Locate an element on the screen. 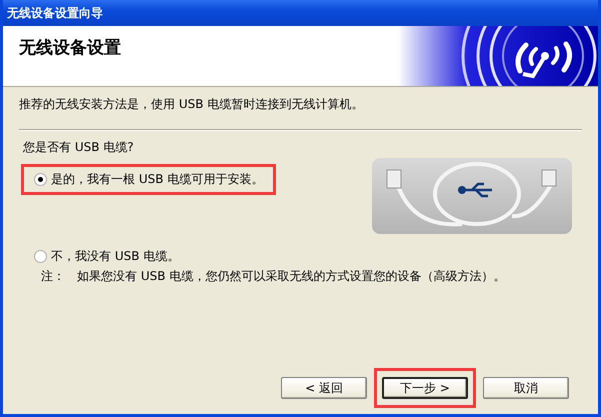  intro-text: 推荐的无线安装方法是，使用 USB 电缆暂时连接到无线计算机。 is located at coordinates (191, 104).